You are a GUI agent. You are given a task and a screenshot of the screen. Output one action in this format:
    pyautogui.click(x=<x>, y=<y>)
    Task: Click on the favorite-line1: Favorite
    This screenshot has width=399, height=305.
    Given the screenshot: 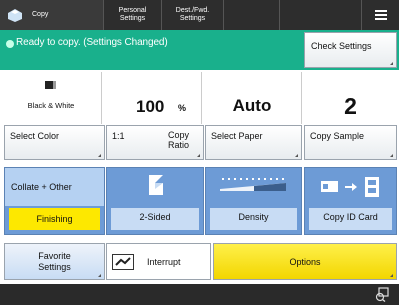 What is the action you would take?
    pyautogui.click(x=54, y=256)
    